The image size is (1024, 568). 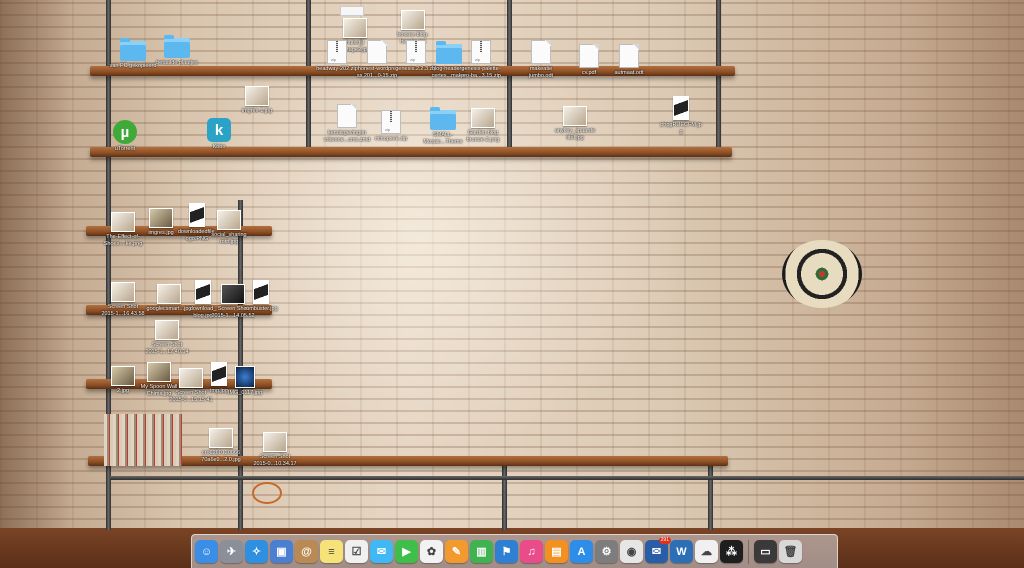 I want to click on desktop-icon-label: minopsee.zip, so click(x=391, y=139).